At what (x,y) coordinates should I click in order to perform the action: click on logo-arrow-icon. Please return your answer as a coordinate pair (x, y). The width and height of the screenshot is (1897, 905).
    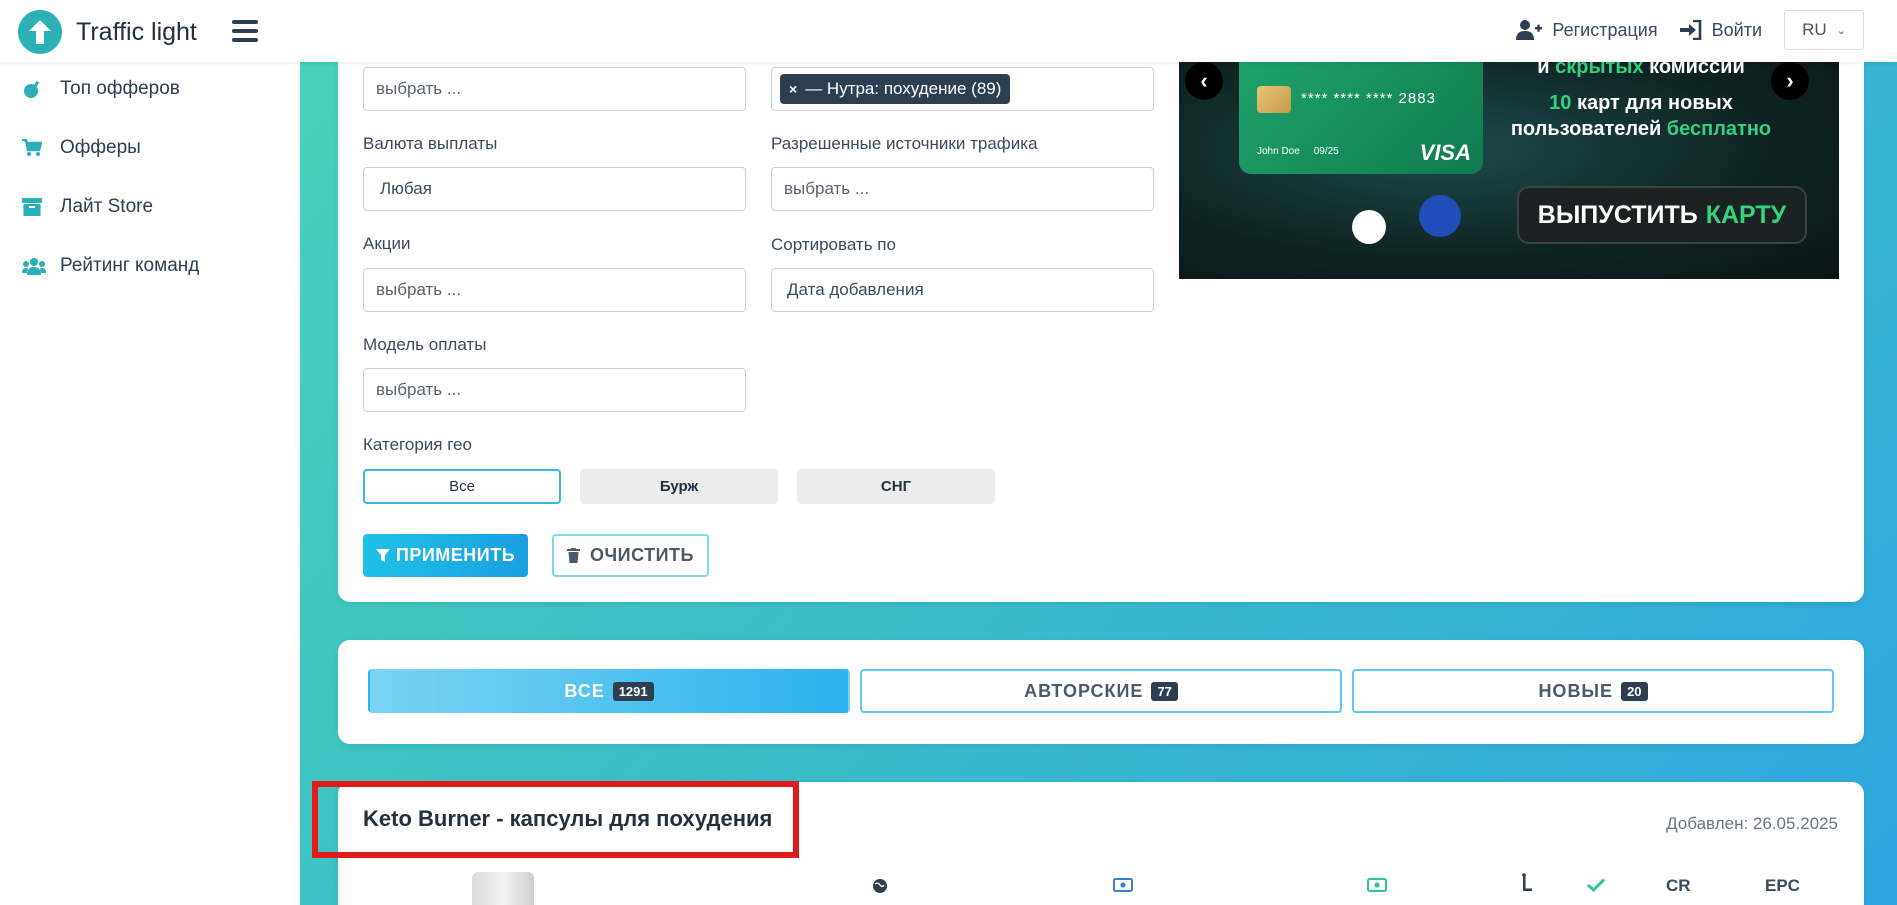
    Looking at the image, I should click on (40, 32).